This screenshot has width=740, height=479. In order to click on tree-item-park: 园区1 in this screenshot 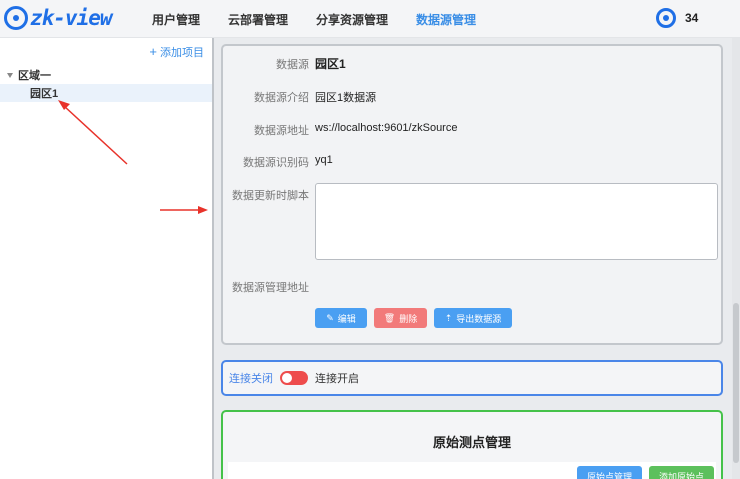, I will do `click(106, 93)`.